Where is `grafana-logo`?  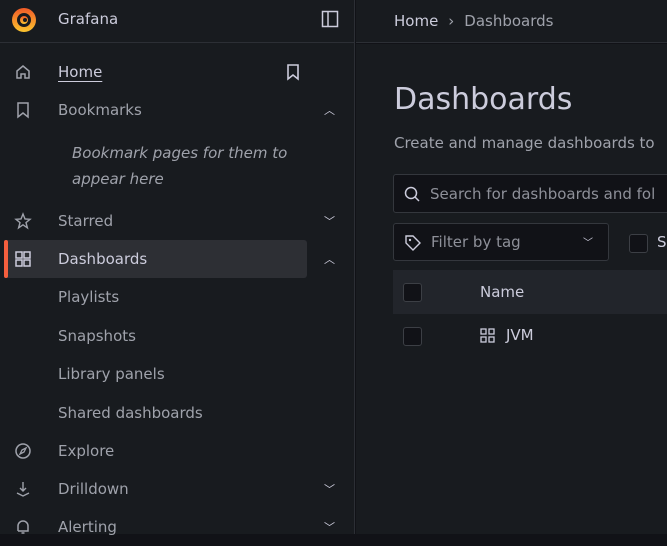
grafana-logo is located at coordinates (24, 20).